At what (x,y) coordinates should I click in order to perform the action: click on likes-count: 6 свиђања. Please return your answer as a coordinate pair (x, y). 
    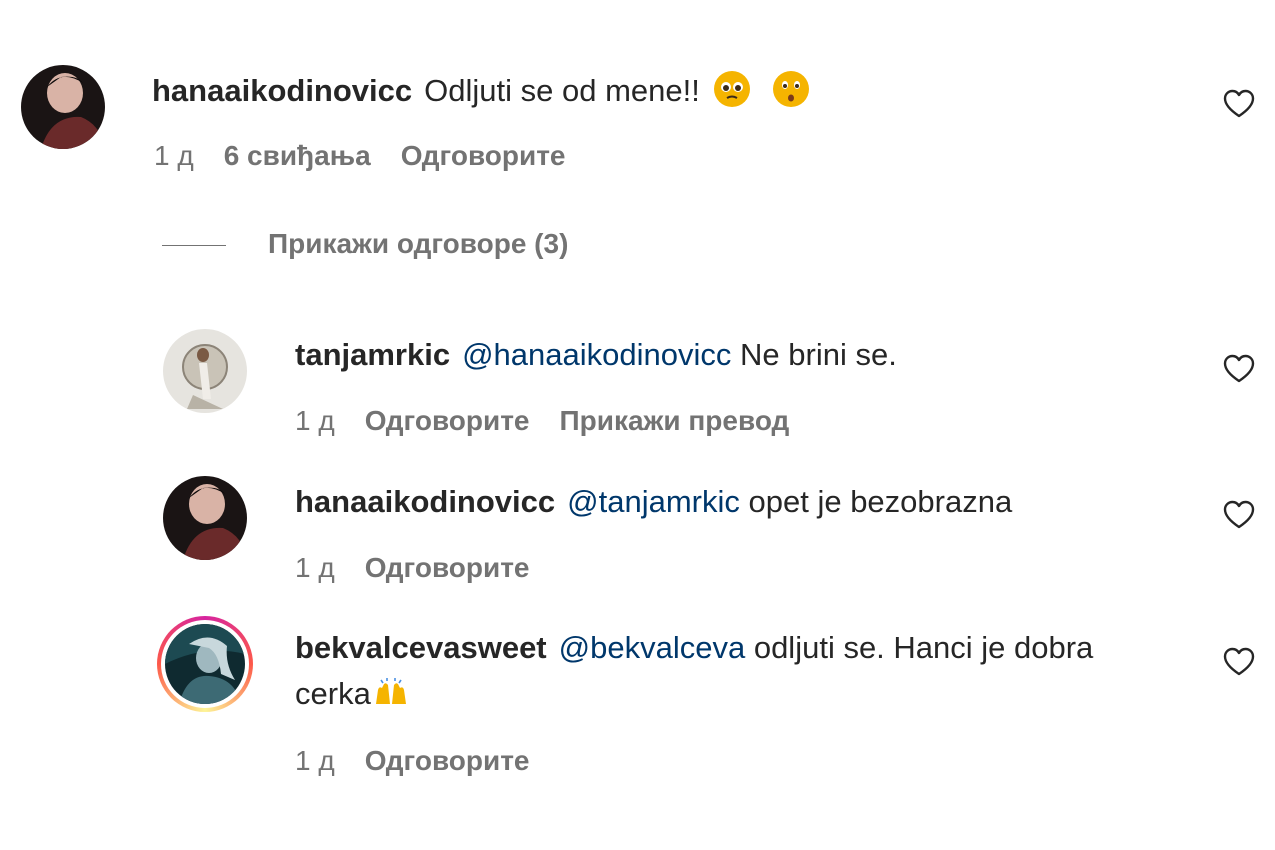
    Looking at the image, I should click on (297, 155).